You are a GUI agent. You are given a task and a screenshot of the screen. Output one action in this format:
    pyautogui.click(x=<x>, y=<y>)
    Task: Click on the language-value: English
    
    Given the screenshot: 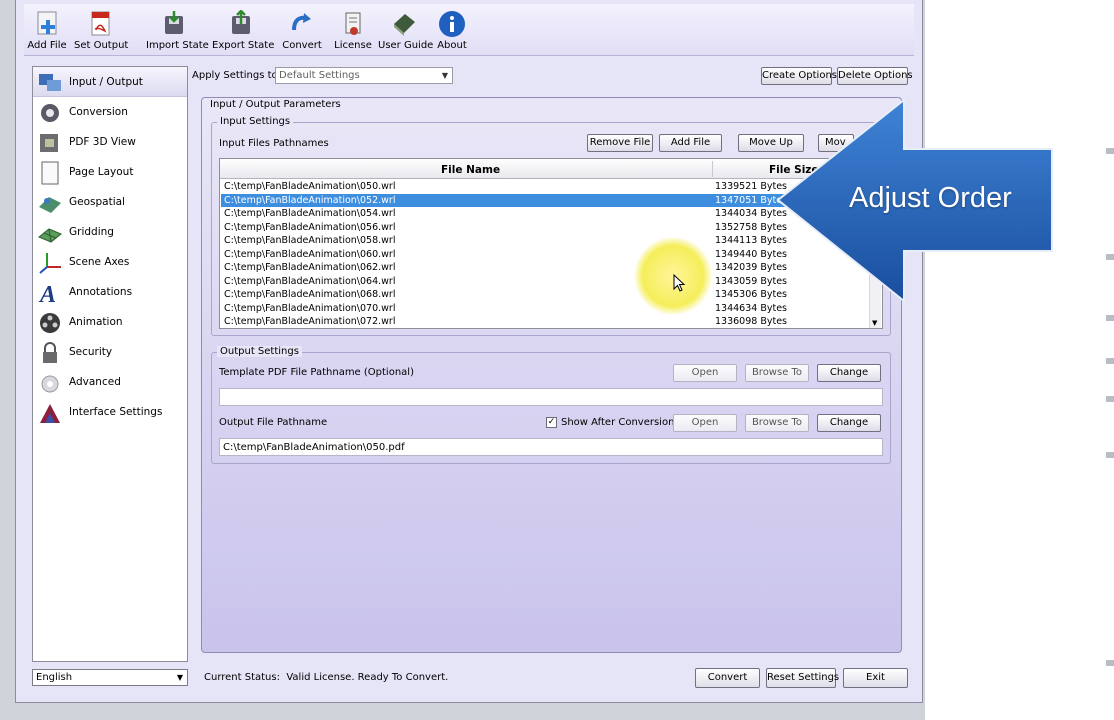 What is the action you would take?
    pyautogui.click(x=54, y=677)
    